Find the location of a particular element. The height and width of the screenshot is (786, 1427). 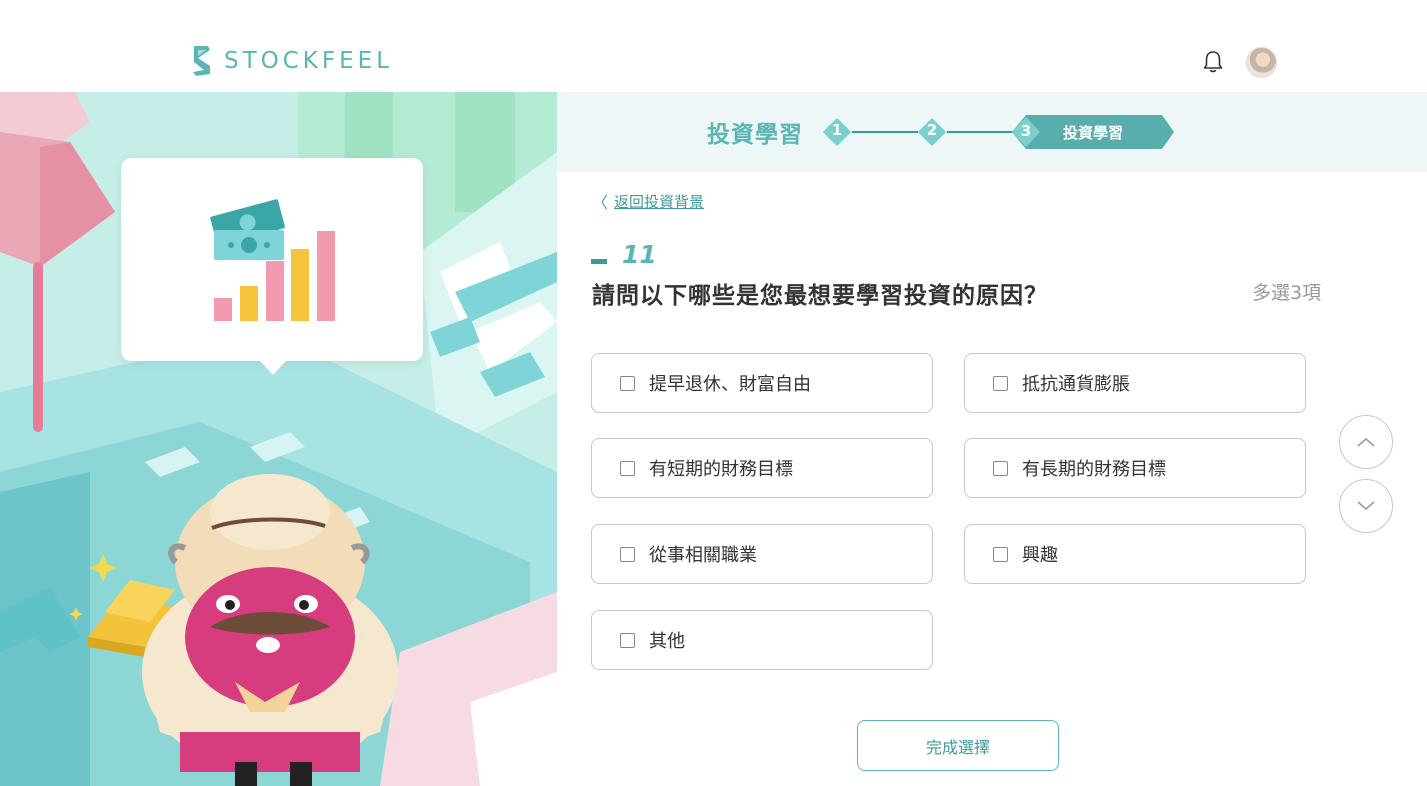

step-1-number: 1 is located at coordinates (837, 130).